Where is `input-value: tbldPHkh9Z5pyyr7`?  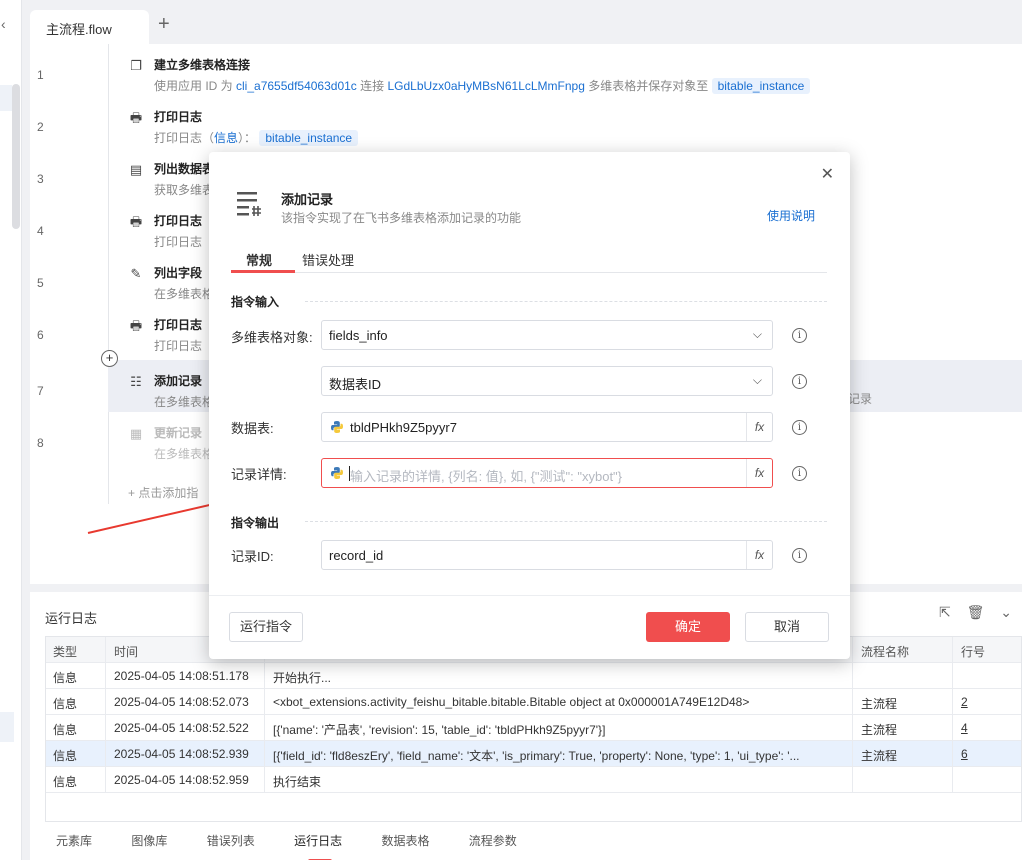 input-value: tbldPHkh9Z5pyyr7 is located at coordinates (403, 427).